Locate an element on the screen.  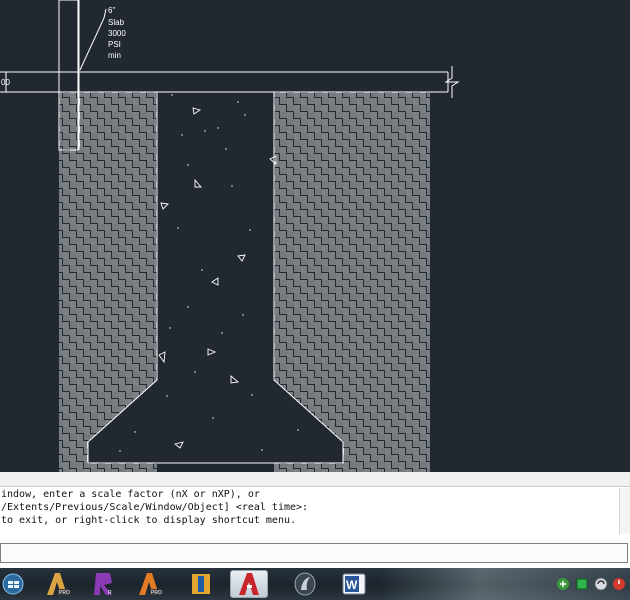
pro-badge-text: PRO is located at coordinates (64, 593).